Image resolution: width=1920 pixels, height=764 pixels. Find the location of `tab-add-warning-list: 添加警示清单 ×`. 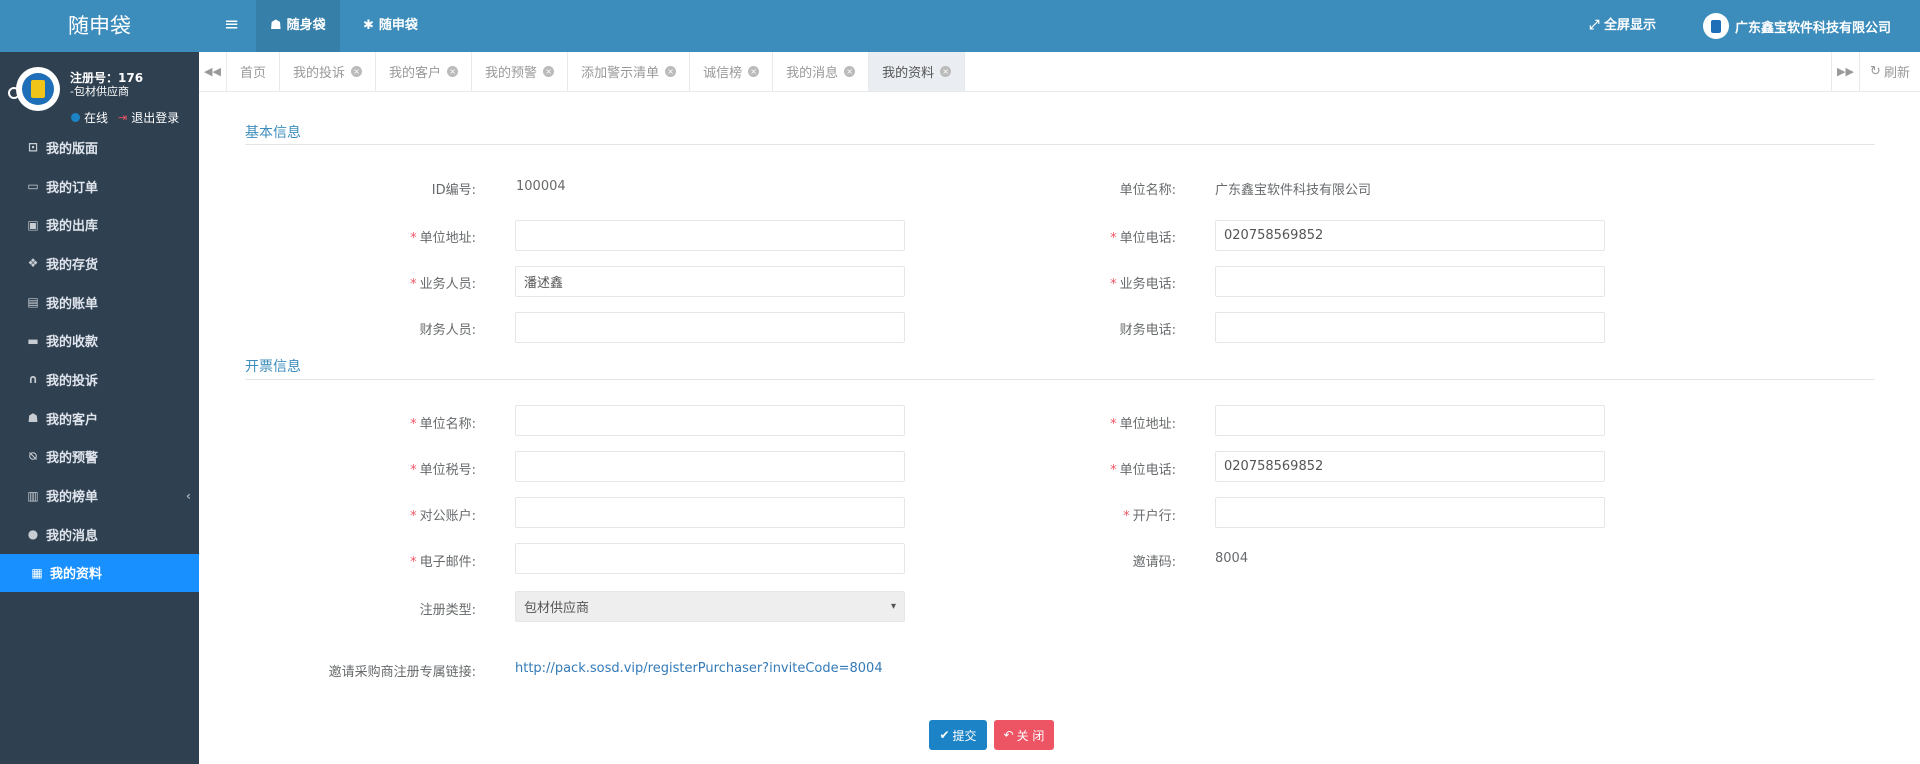

tab-add-warning-list: 添加警示清单 × is located at coordinates (629, 71).